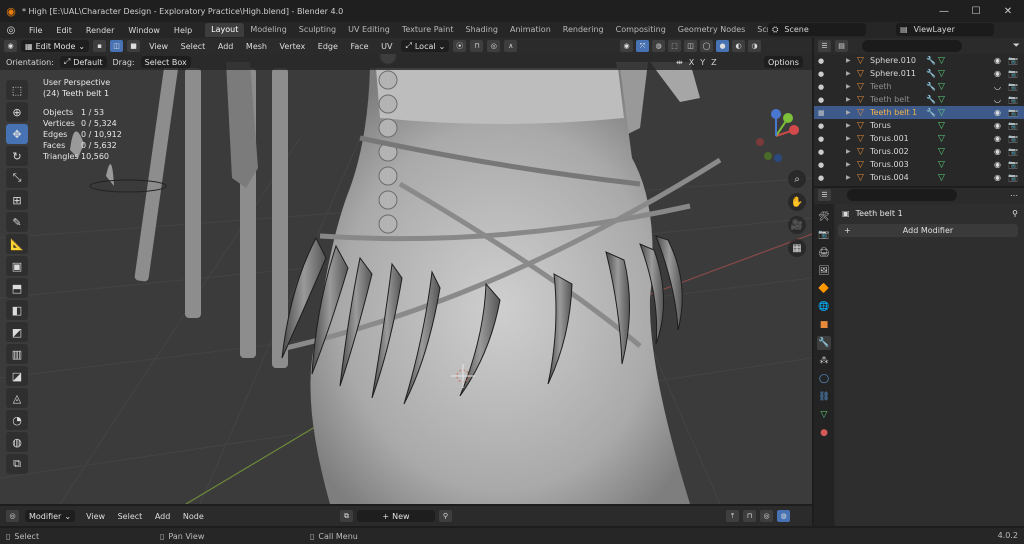 This screenshot has height=544, width=1024. Describe the element at coordinates (797, 202) in the screenshot. I see `pan-hand-icon: ✋` at that location.